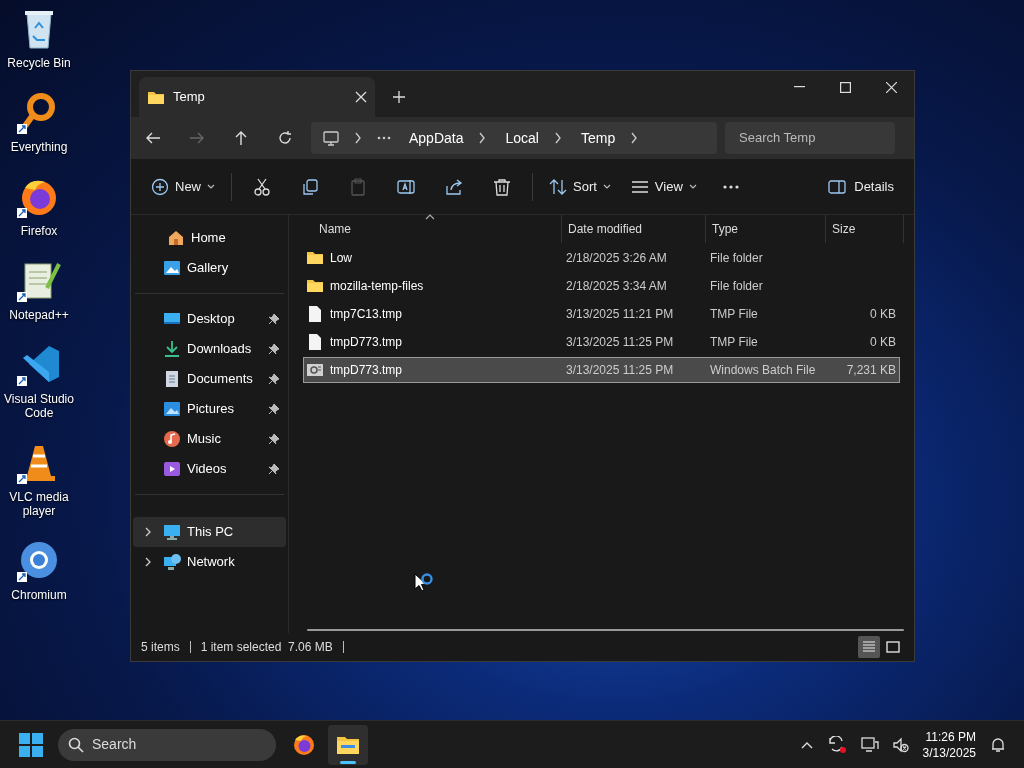  What do you see at coordinates (209, 409) in the screenshot?
I see `sidebar-item: Pictures` at bounding box center [209, 409].